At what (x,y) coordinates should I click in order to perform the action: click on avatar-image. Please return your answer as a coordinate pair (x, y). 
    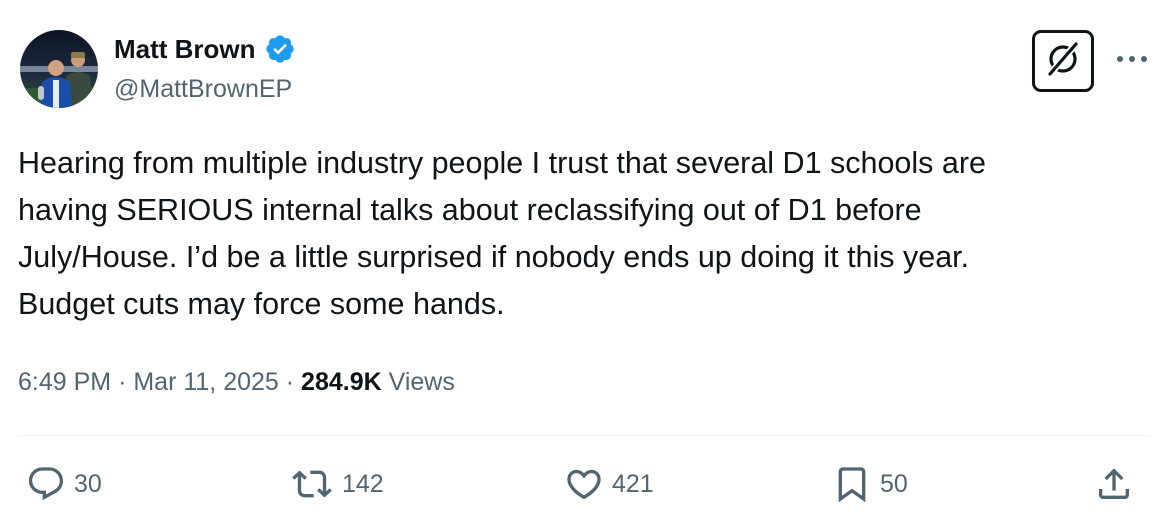
    Looking at the image, I should click on (59, 69).